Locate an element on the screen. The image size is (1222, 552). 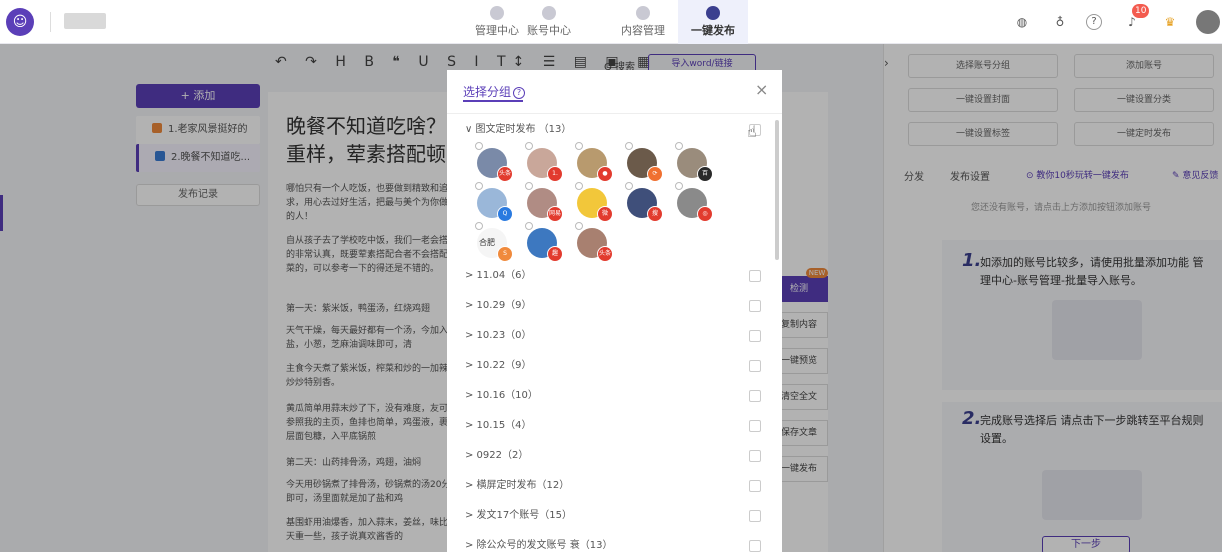
account-avatar: 百 is located at coordinates (694, 162).